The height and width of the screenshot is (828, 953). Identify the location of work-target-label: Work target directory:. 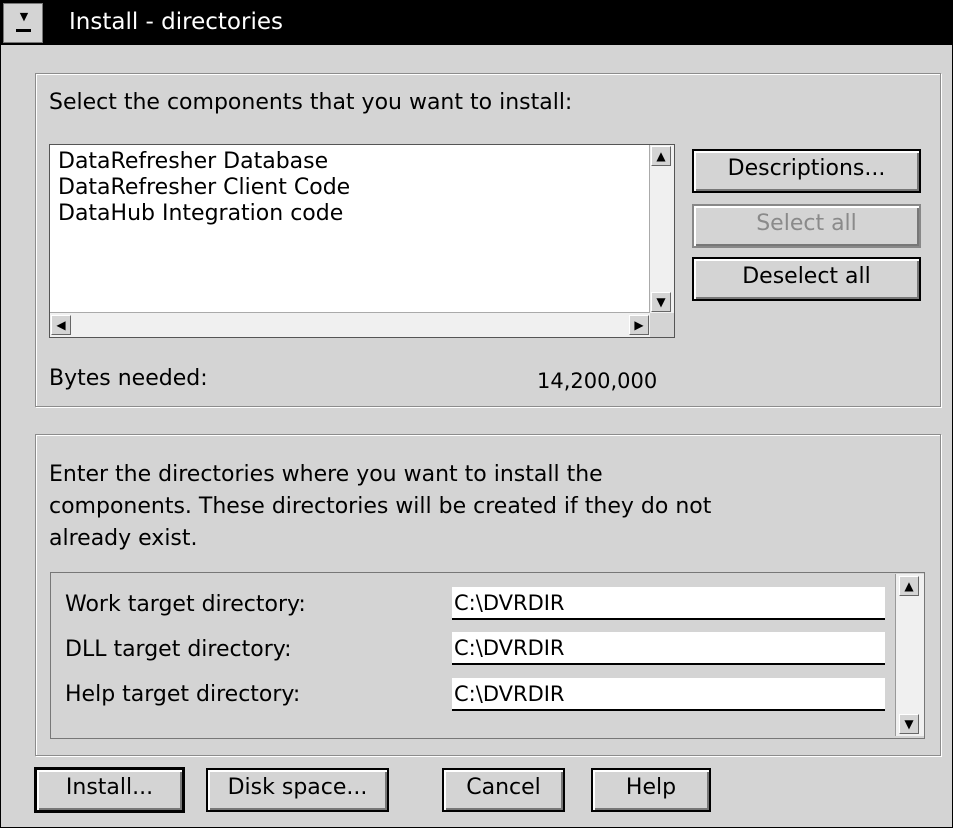
(185, 604).